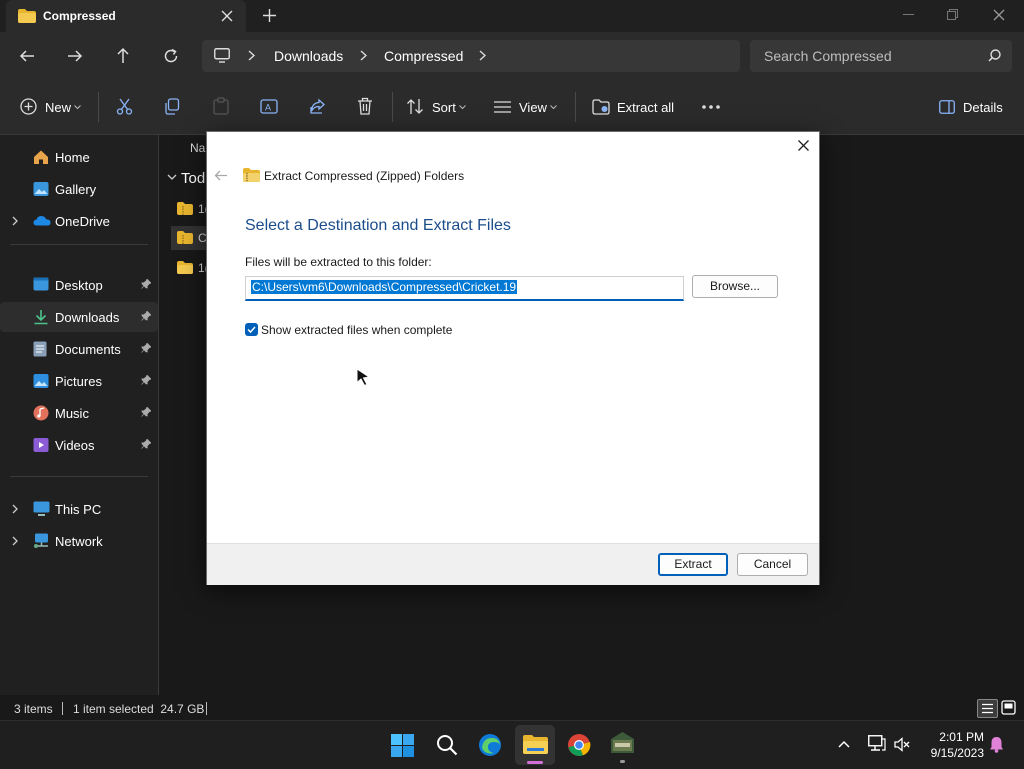 This screenshot has height=769, width=1024. Describe the element at coordinates (828, 56) in the screenshot. I see `search-placeholder: Search Compressed` at that location.